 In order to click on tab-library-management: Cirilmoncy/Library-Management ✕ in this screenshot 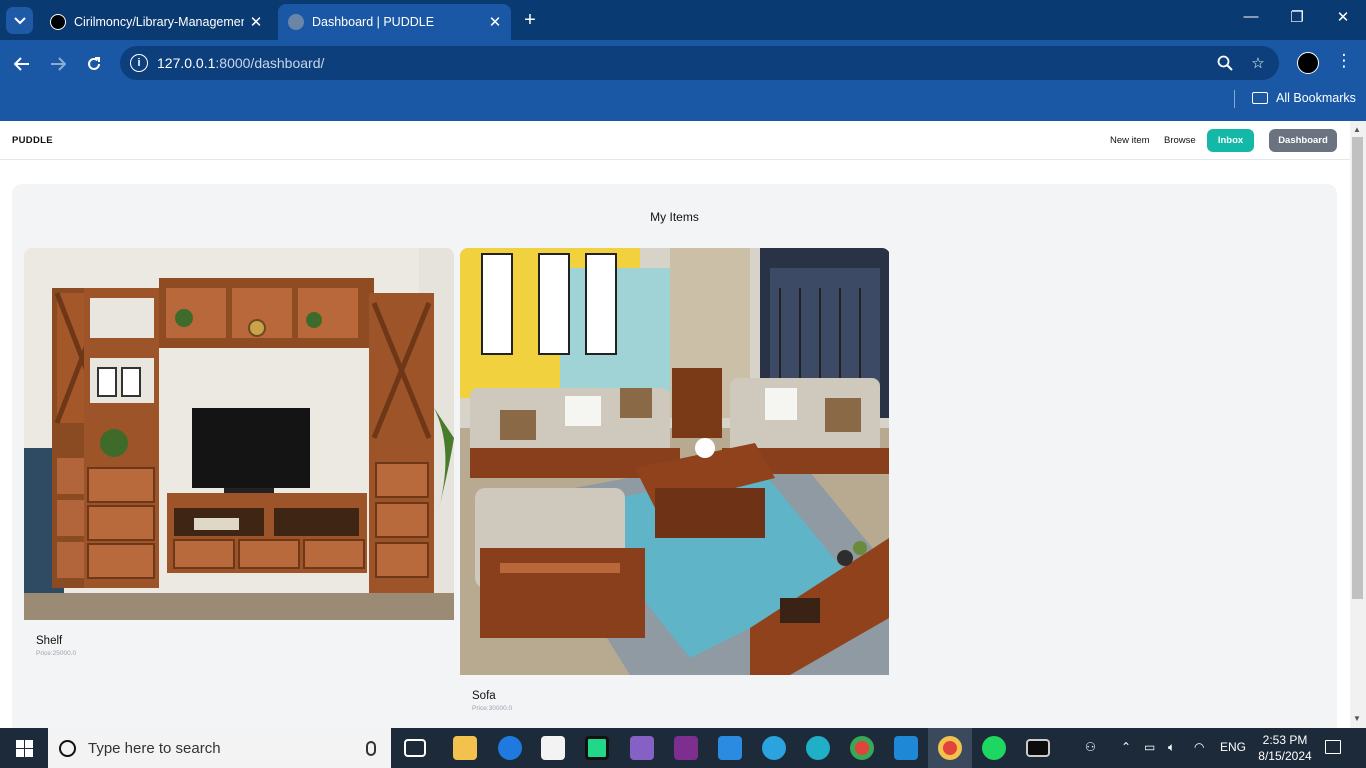, I will do `click(156, 22)`.